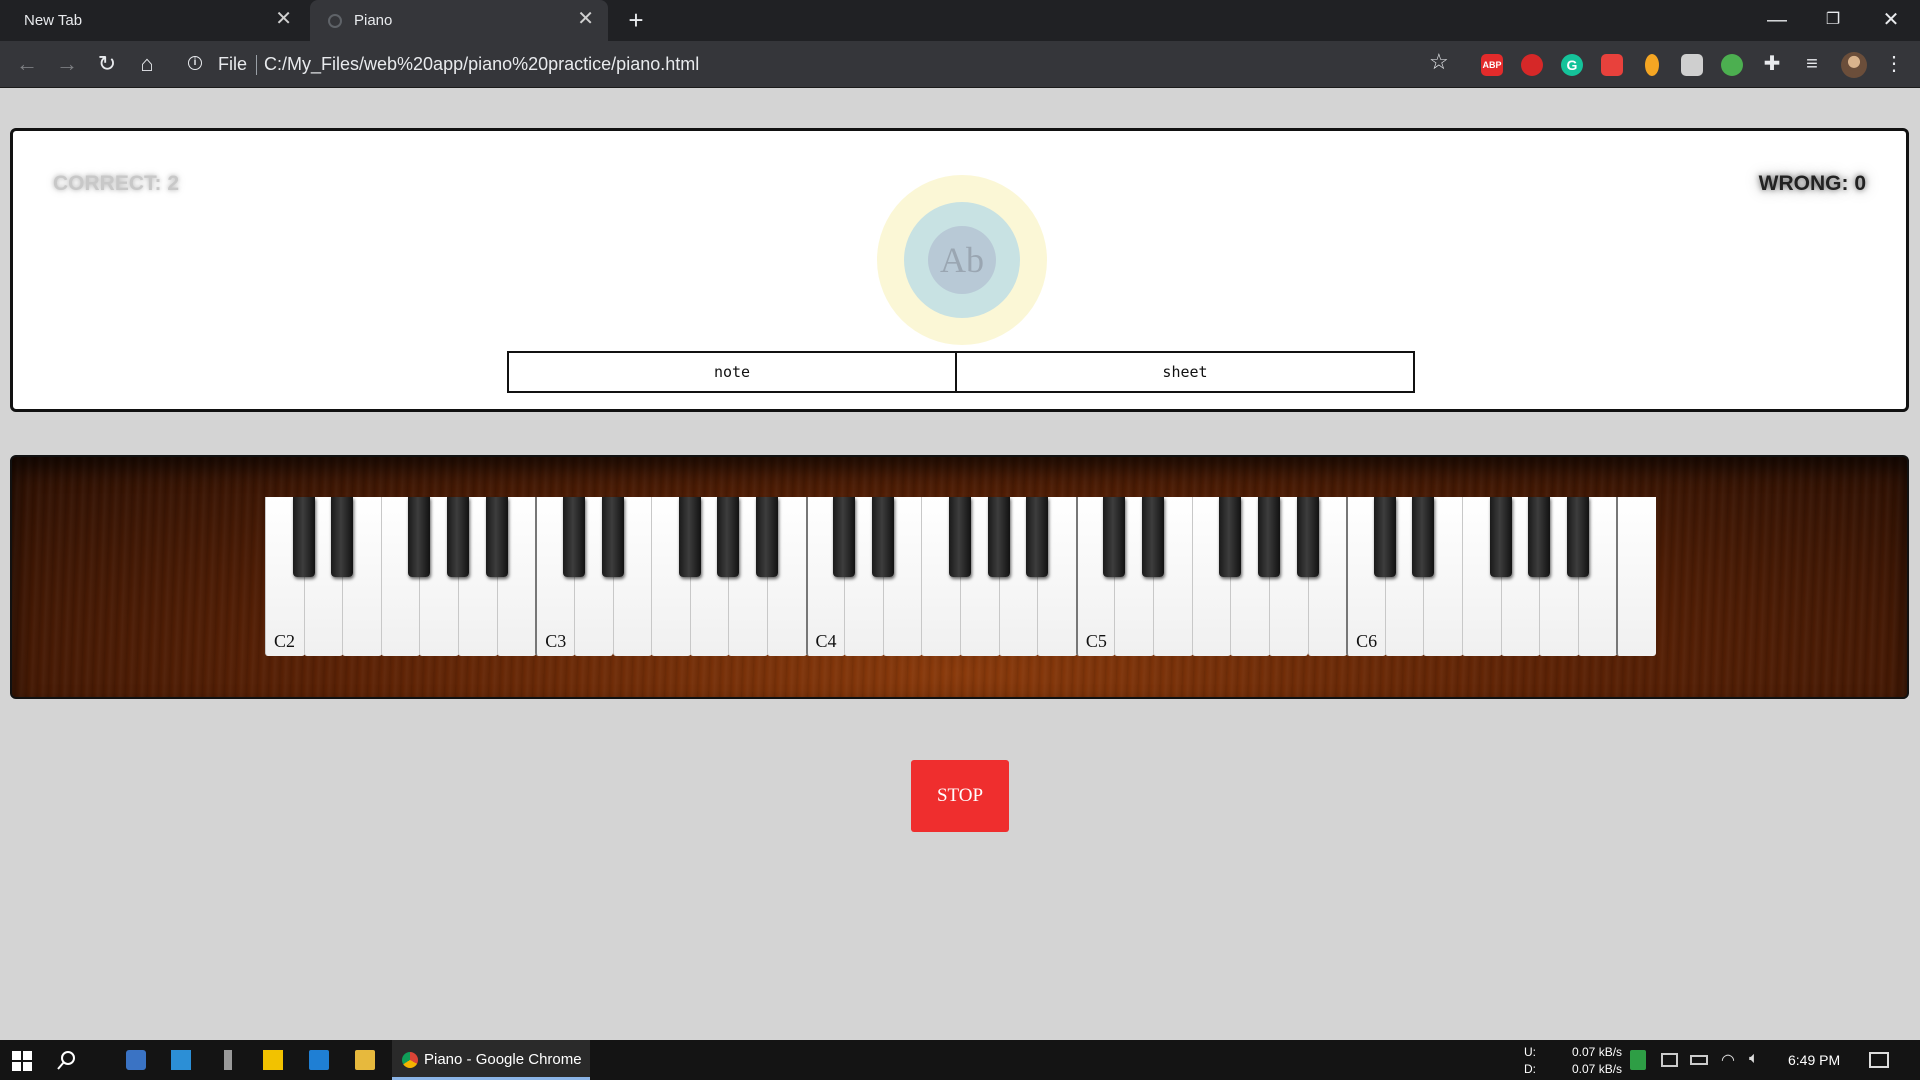  What do you see at coordinates (1772, 64) in the screenshot?
I see `puzzle-extensions-icon: ✚` at bounding box center [1772, 64].